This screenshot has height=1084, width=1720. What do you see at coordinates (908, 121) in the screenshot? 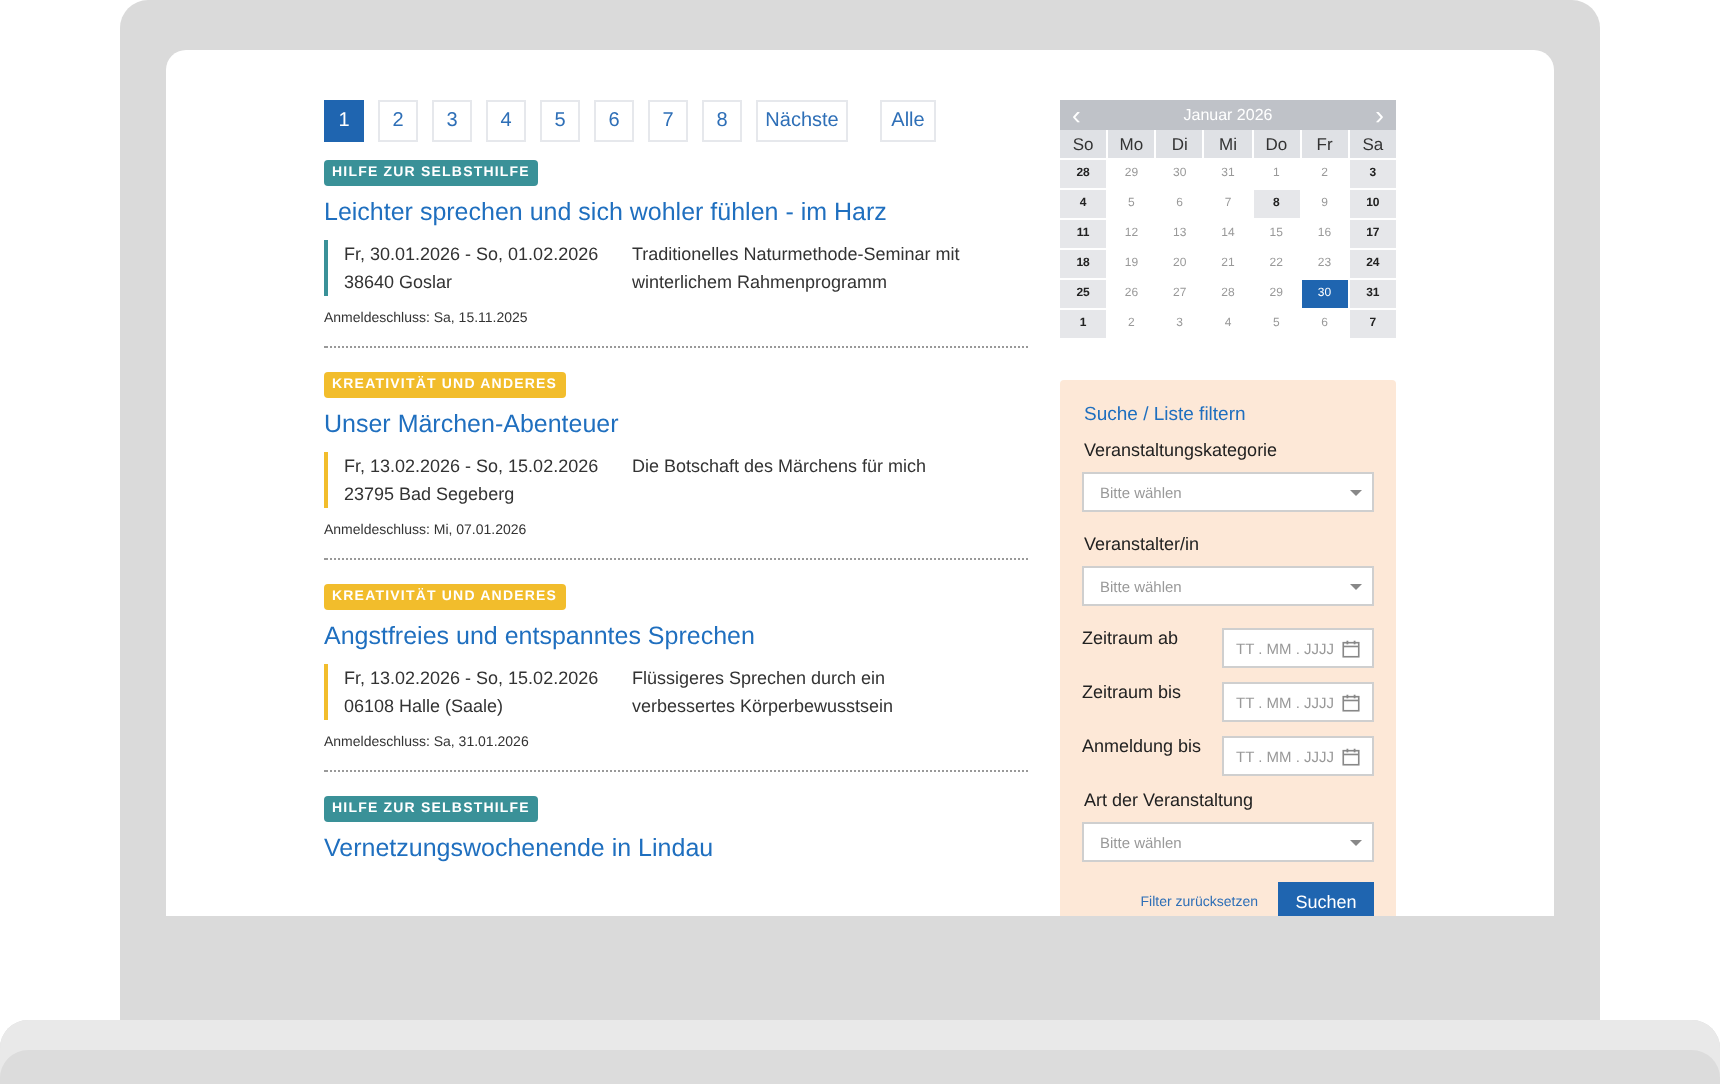
I see `all-pages-button: Alle` at bounding box center [908, 121].